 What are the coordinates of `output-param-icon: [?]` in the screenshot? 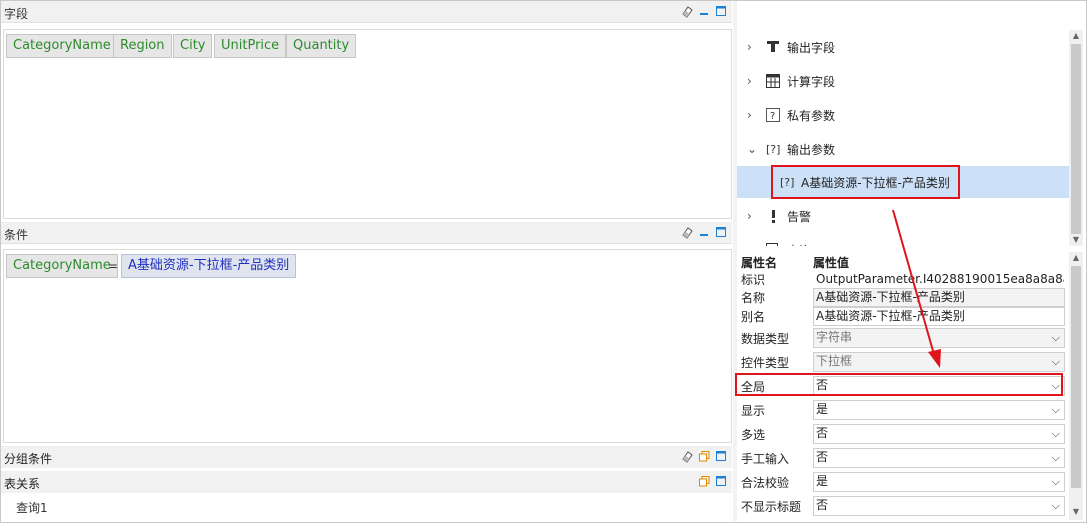 It's located at (773, 149).